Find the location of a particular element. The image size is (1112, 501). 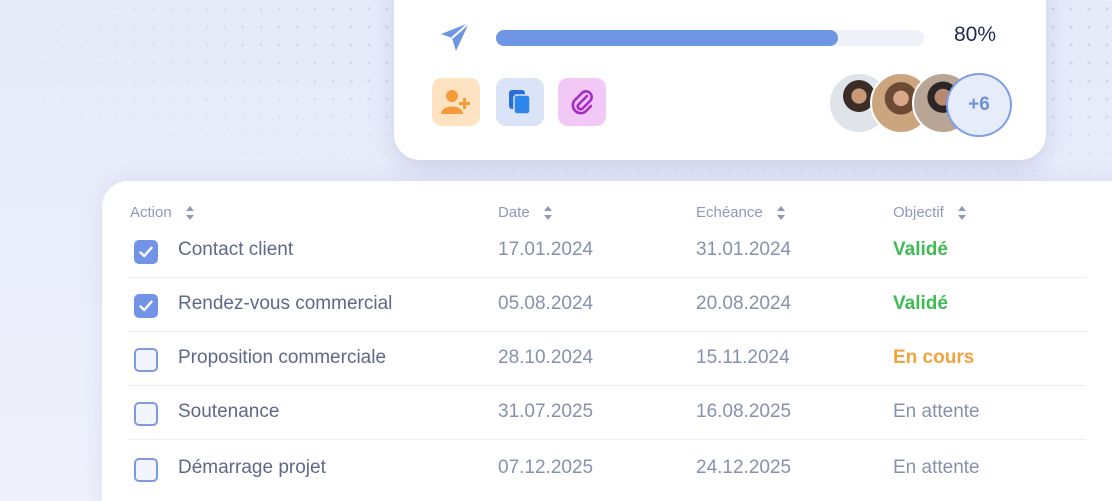

due-date-cell: 15.11.2024 is located at coordinates (743, 357).